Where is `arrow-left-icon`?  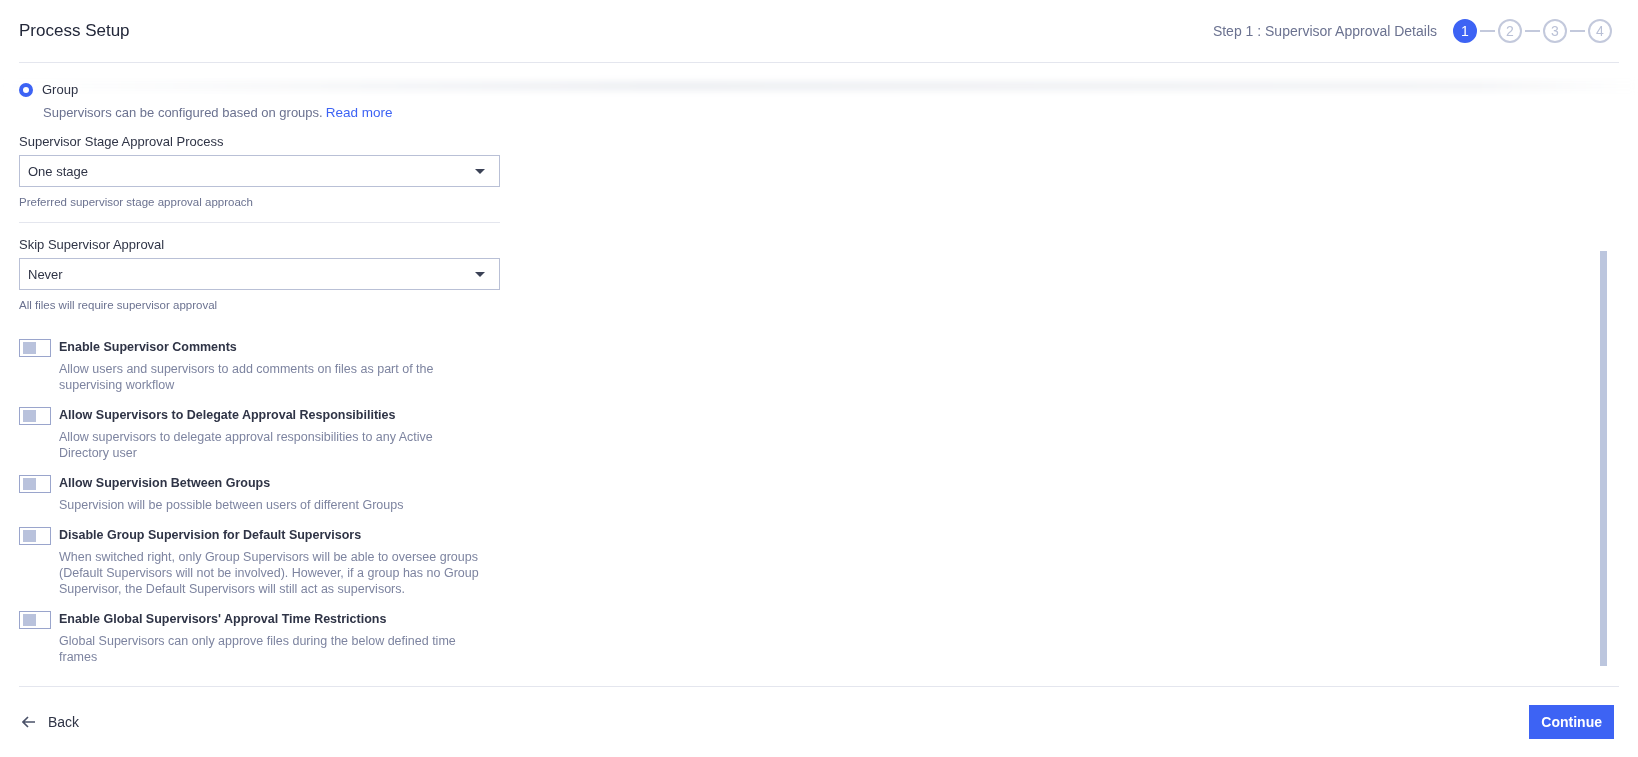
arrow-left-icon is located at coordinates (29, 722).